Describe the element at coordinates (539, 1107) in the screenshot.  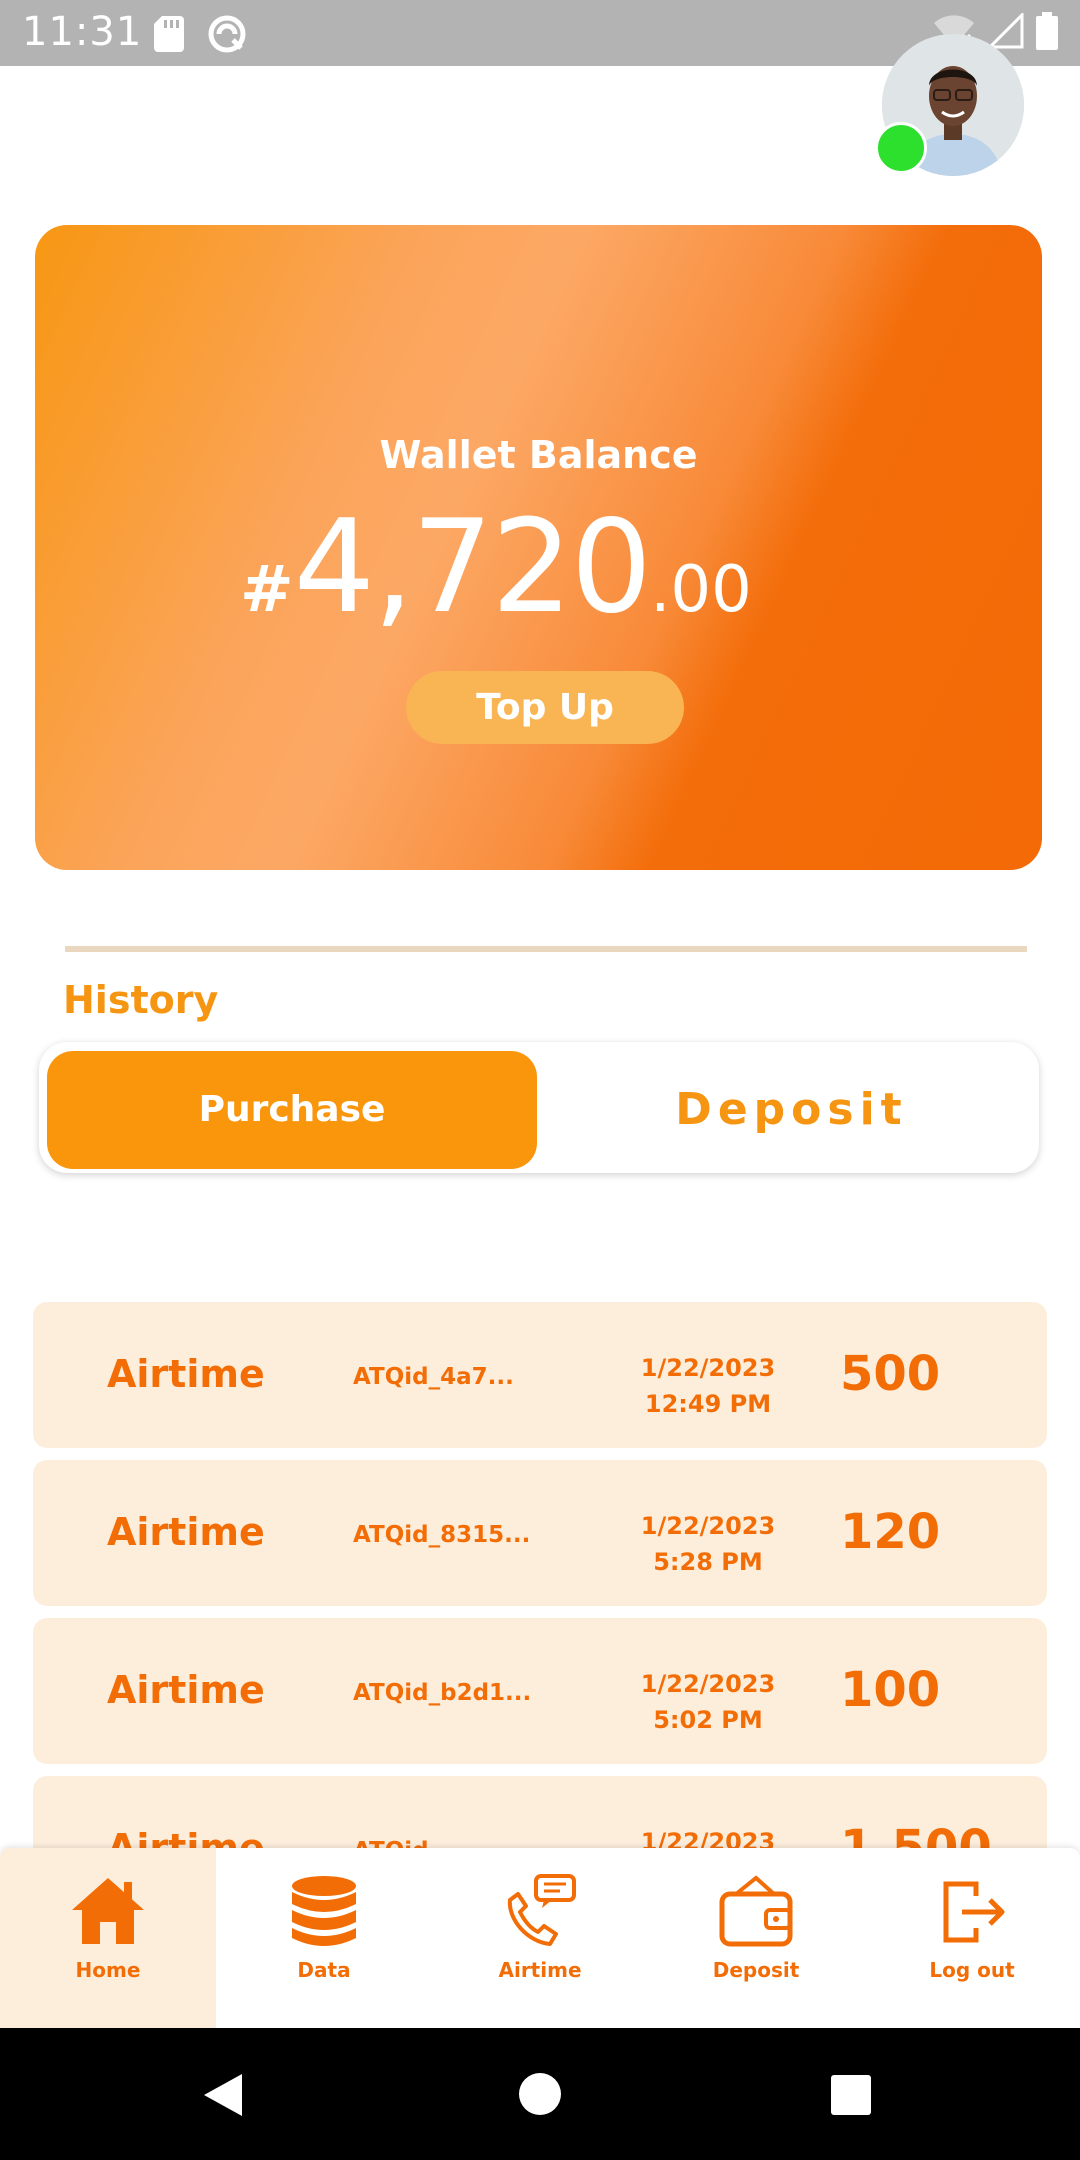
I see `history-tab-bar: Purchase Deposit` at that location.